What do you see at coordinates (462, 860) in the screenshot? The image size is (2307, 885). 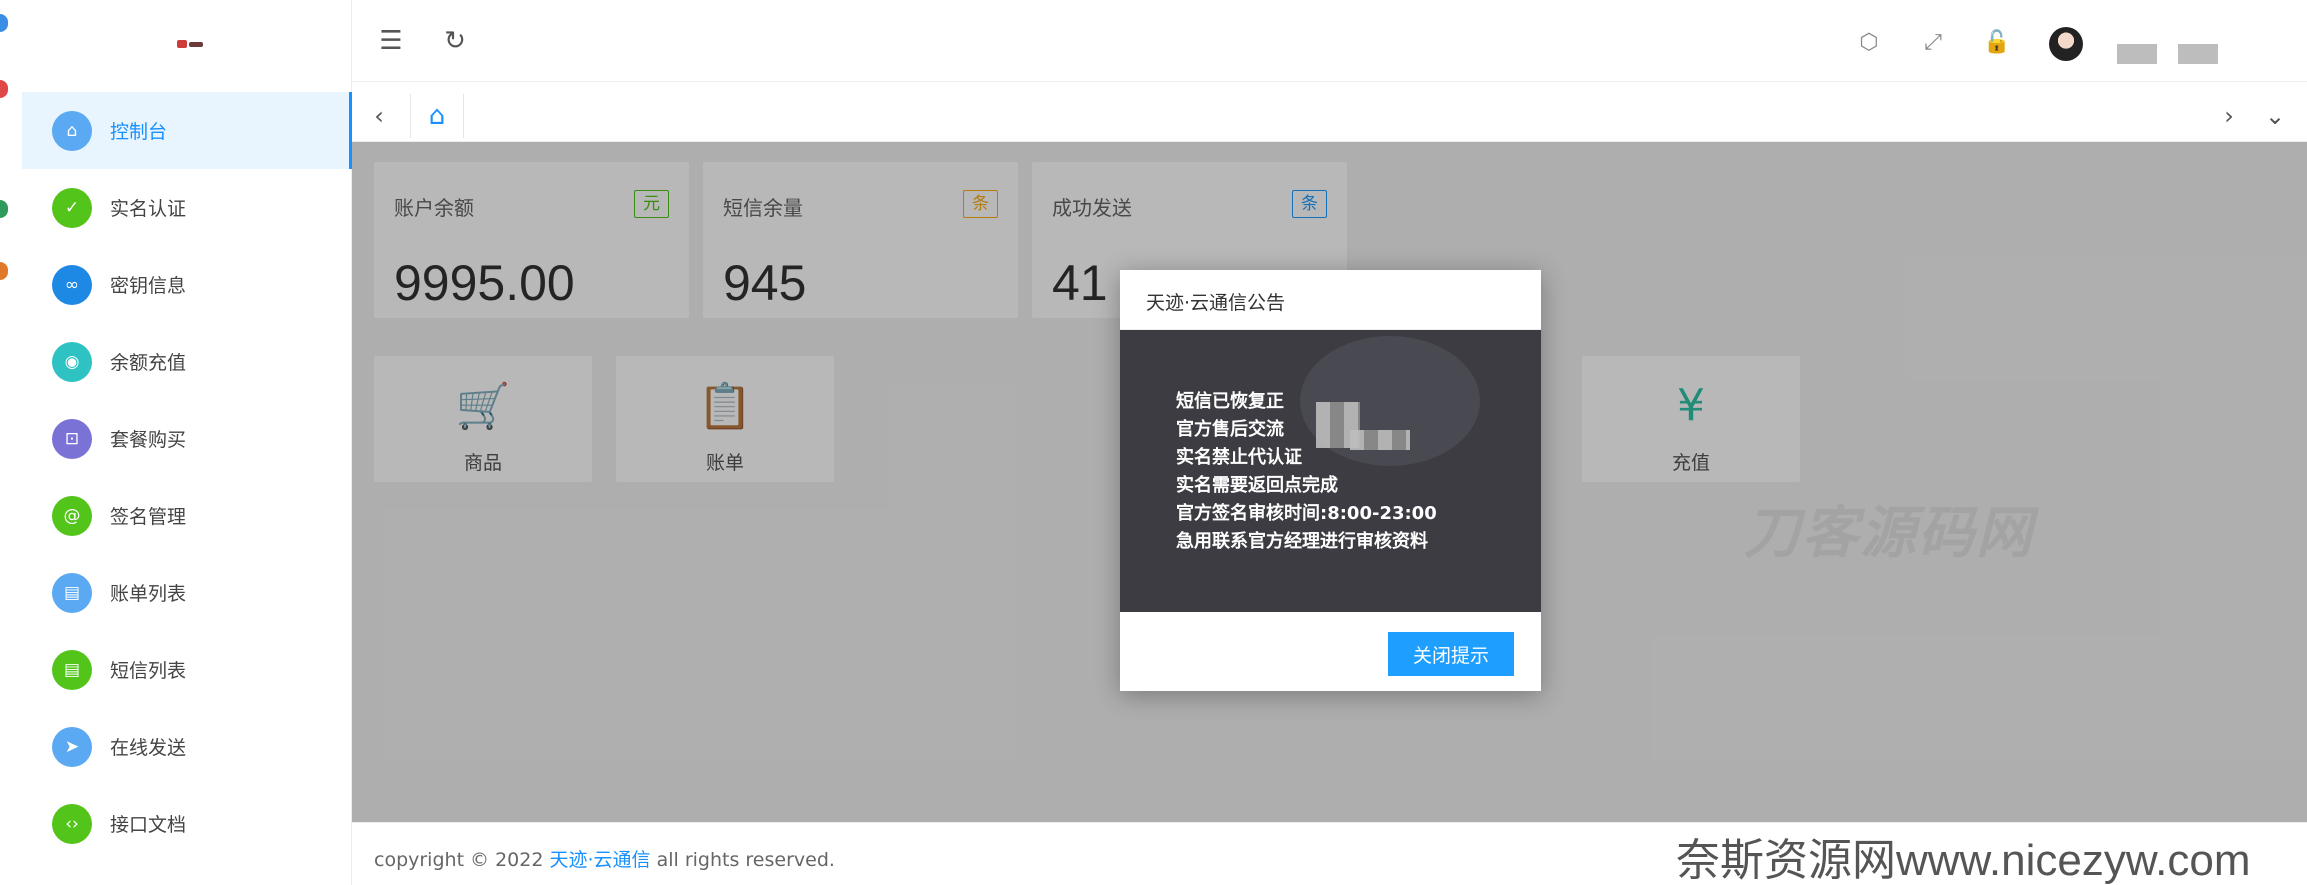 I see `copyright-prefix: copyright © 2022` at bounding box center [462, 860].